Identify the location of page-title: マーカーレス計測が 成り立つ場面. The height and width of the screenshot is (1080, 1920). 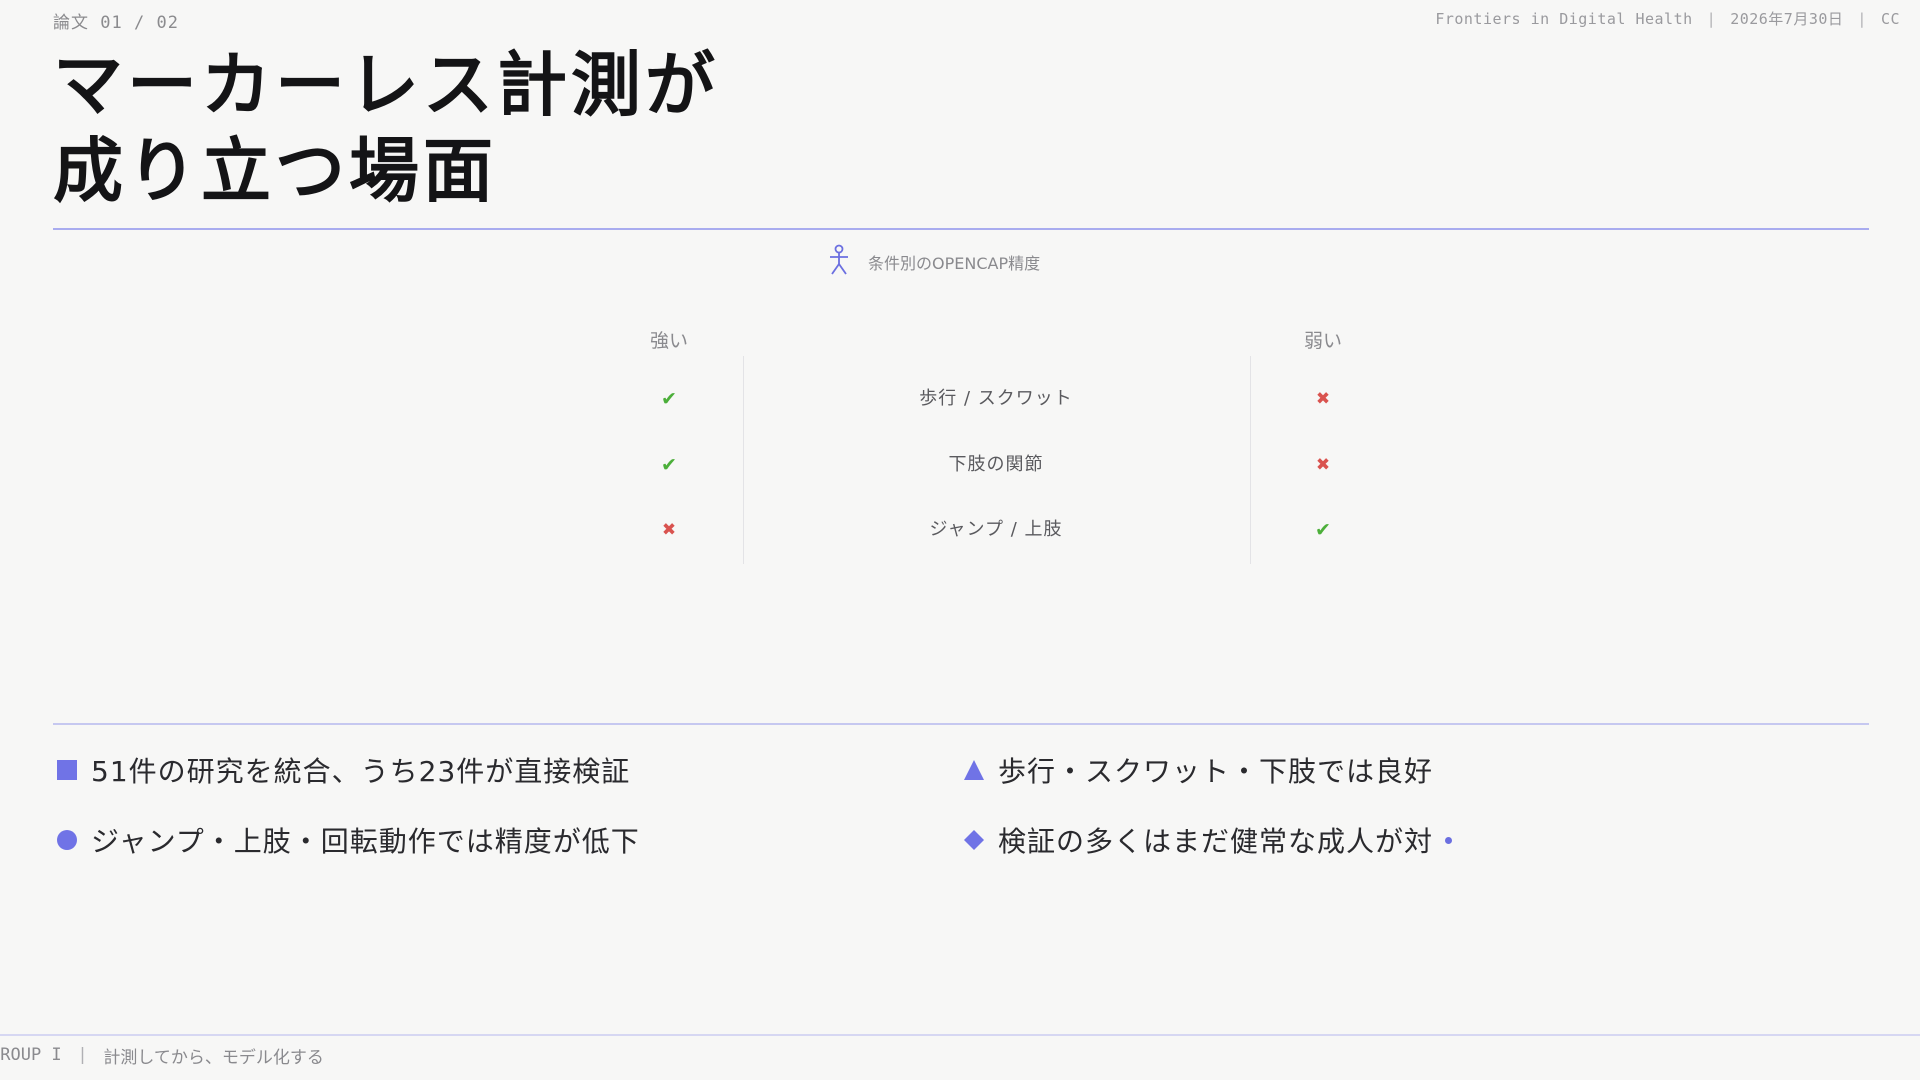
(386, 128).